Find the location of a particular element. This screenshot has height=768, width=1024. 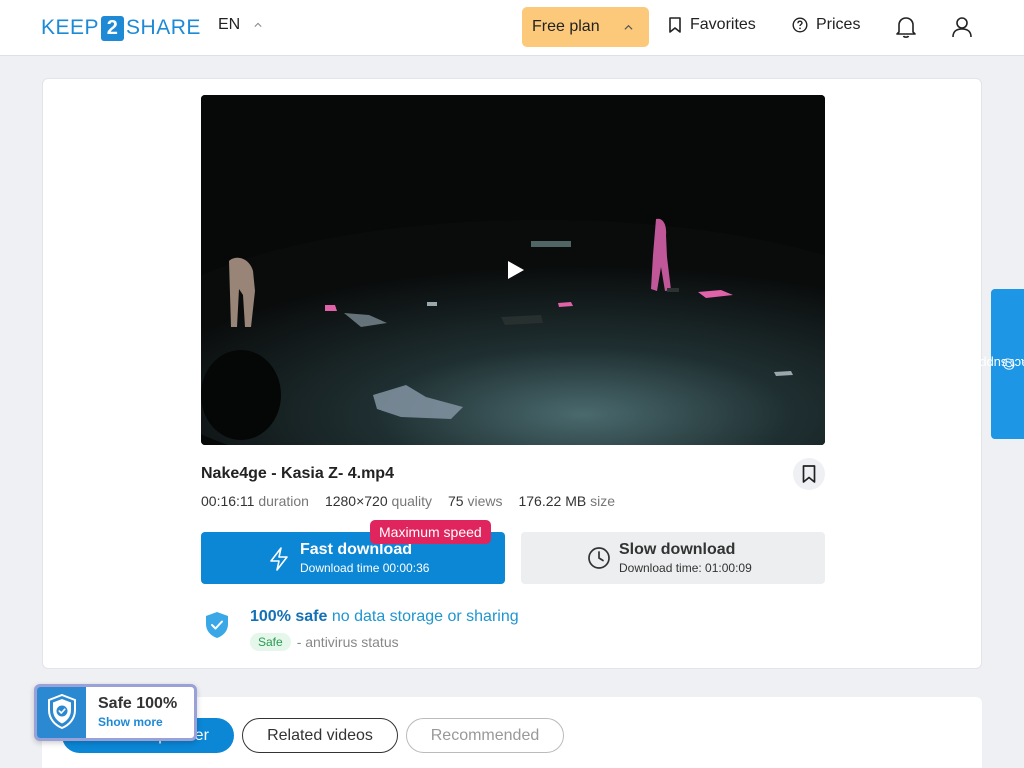

language-selector: EN is located at coordinates (240, 25).